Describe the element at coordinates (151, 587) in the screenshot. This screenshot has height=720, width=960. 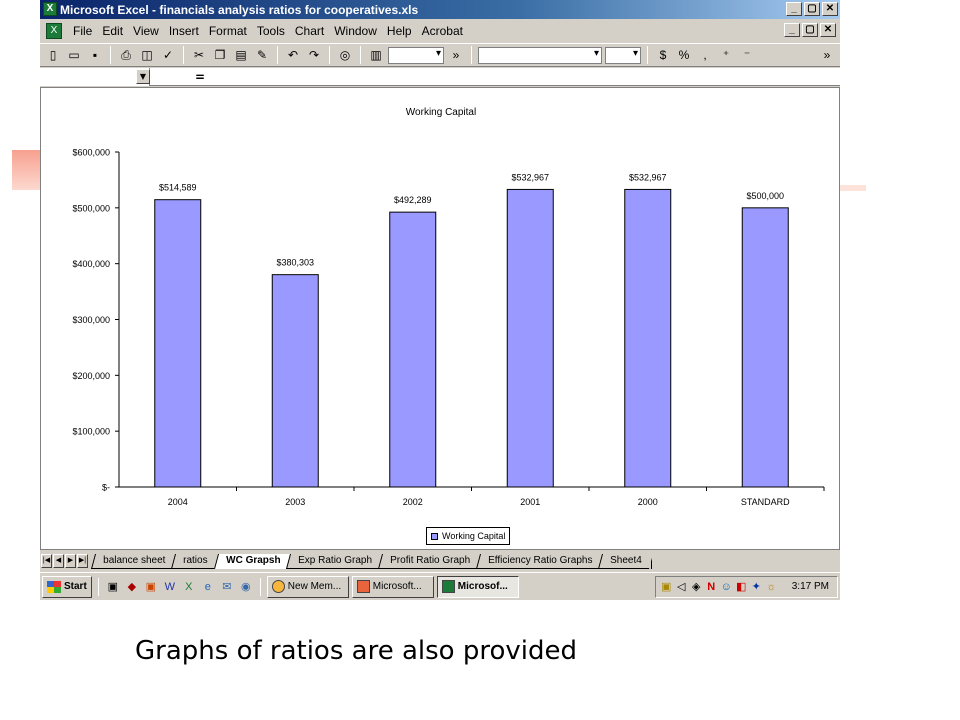
I see `powerpoint-icon: ▣` at that location.